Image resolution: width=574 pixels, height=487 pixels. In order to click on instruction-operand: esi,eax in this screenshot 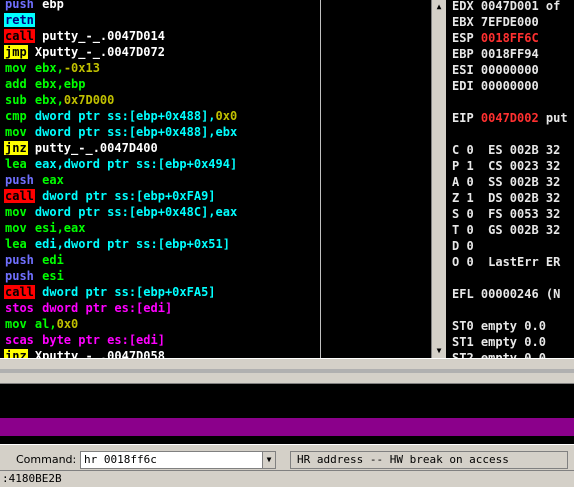, I will do `click(56, 228)`.